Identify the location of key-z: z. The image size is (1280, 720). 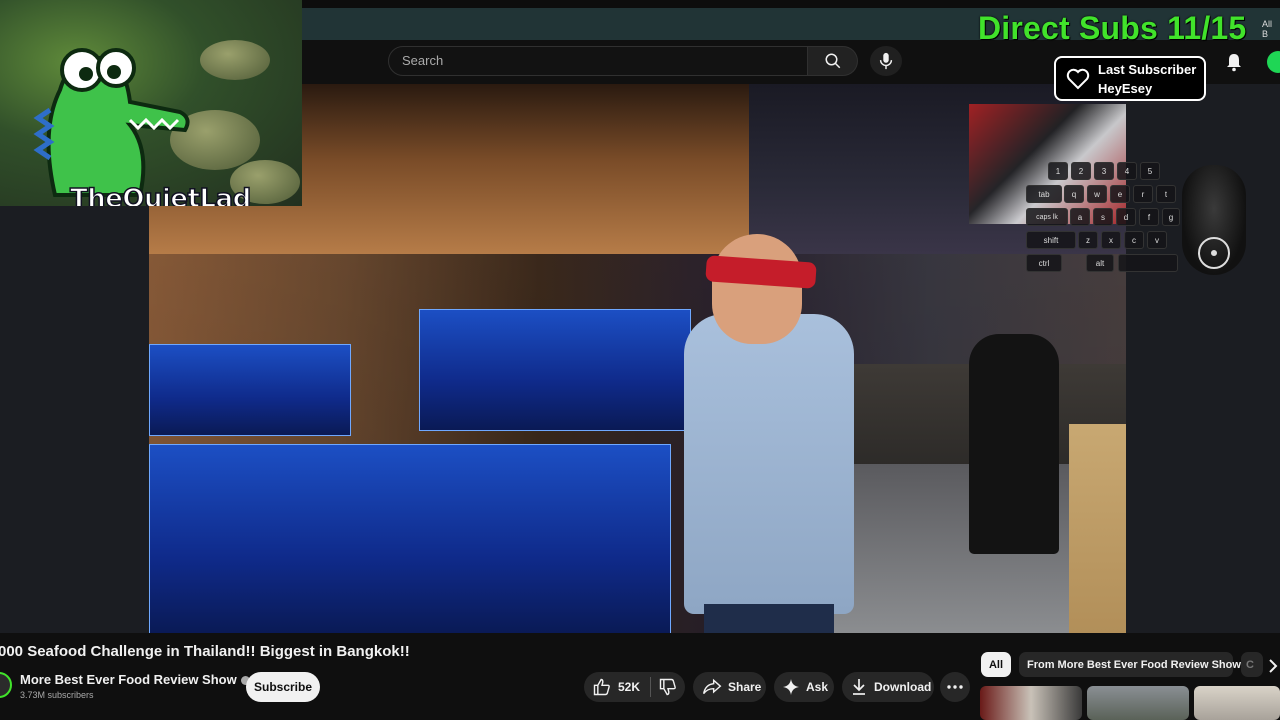
(1088, 240).